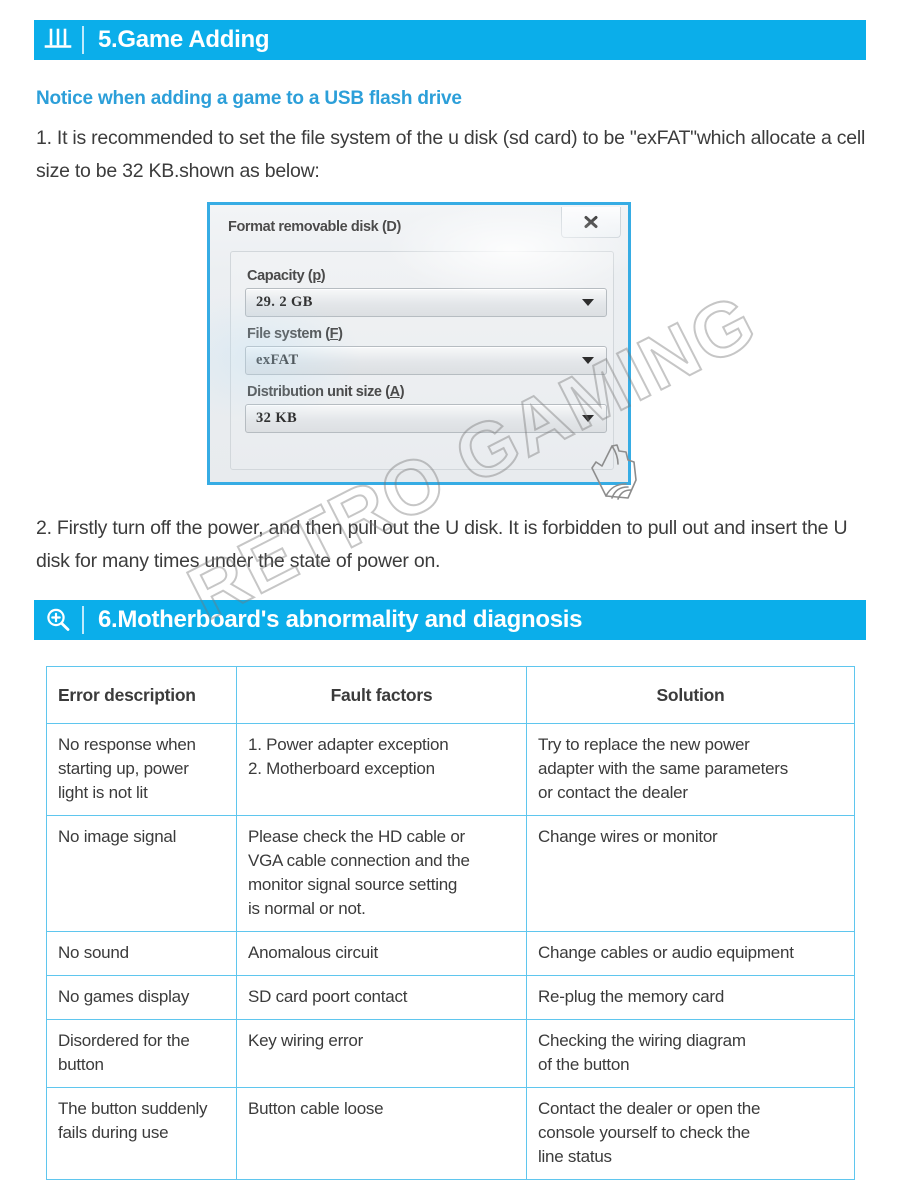 This screenshot has width=900, height=1188. I want to click on capacity-label-text: Capacity (, so click(280, 276).